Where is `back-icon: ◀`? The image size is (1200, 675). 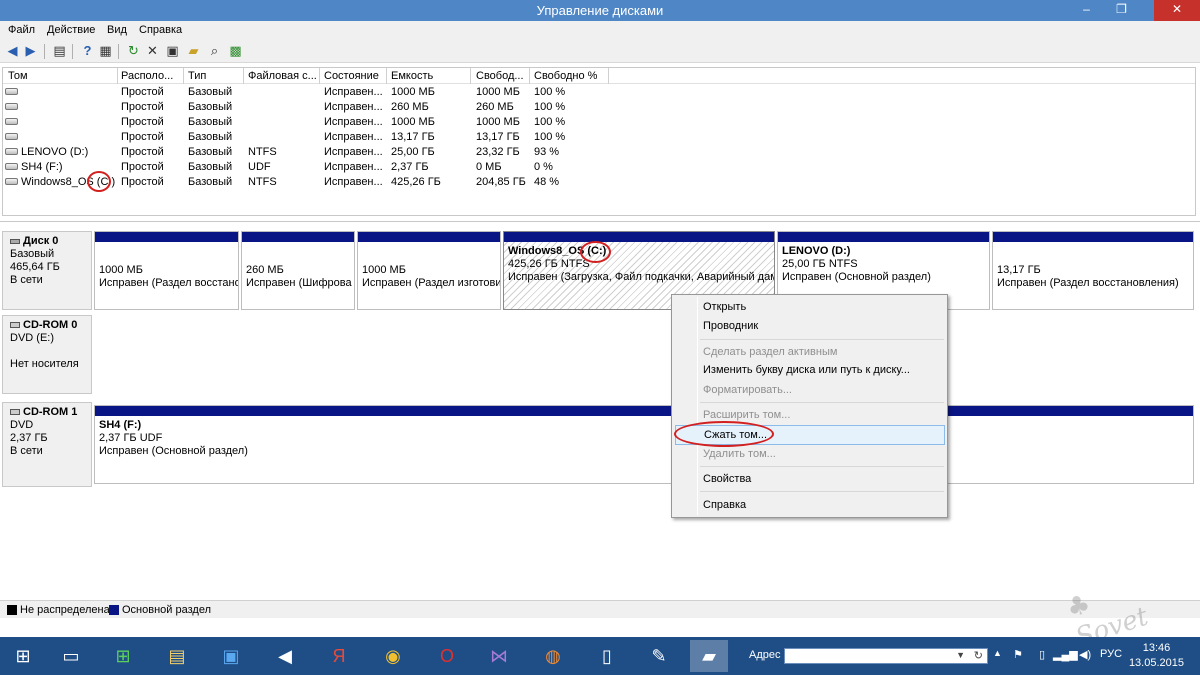
back-icon: ◀ is located at coordinates (12, 51).